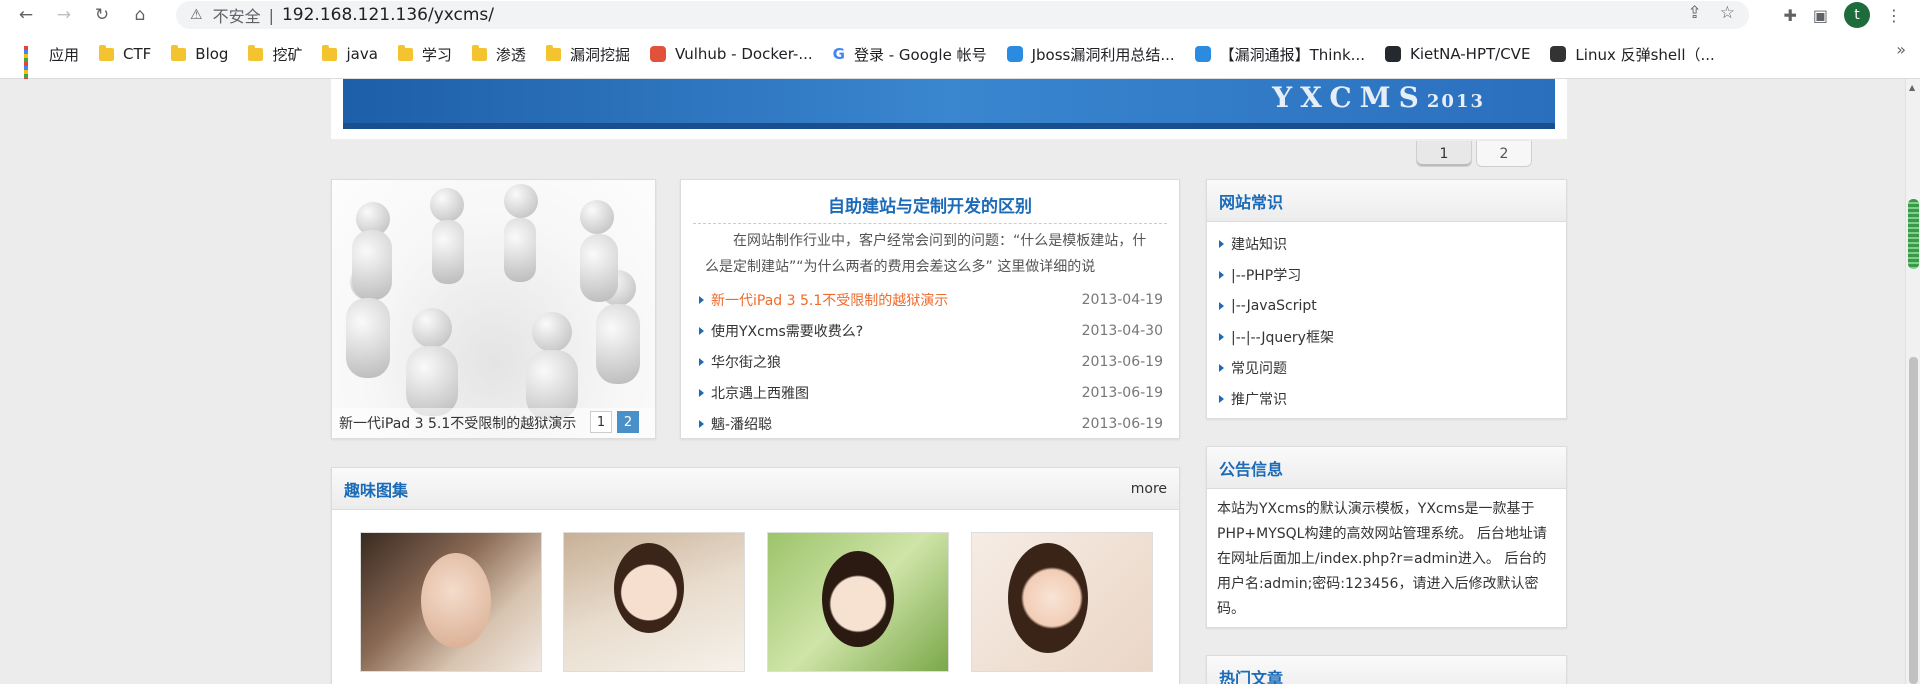 This screenshot has height=684, width=1920. Describe the element at coordinates (499, 54) in the screenshot. I see `bookmark-item: 渗透` at that location.